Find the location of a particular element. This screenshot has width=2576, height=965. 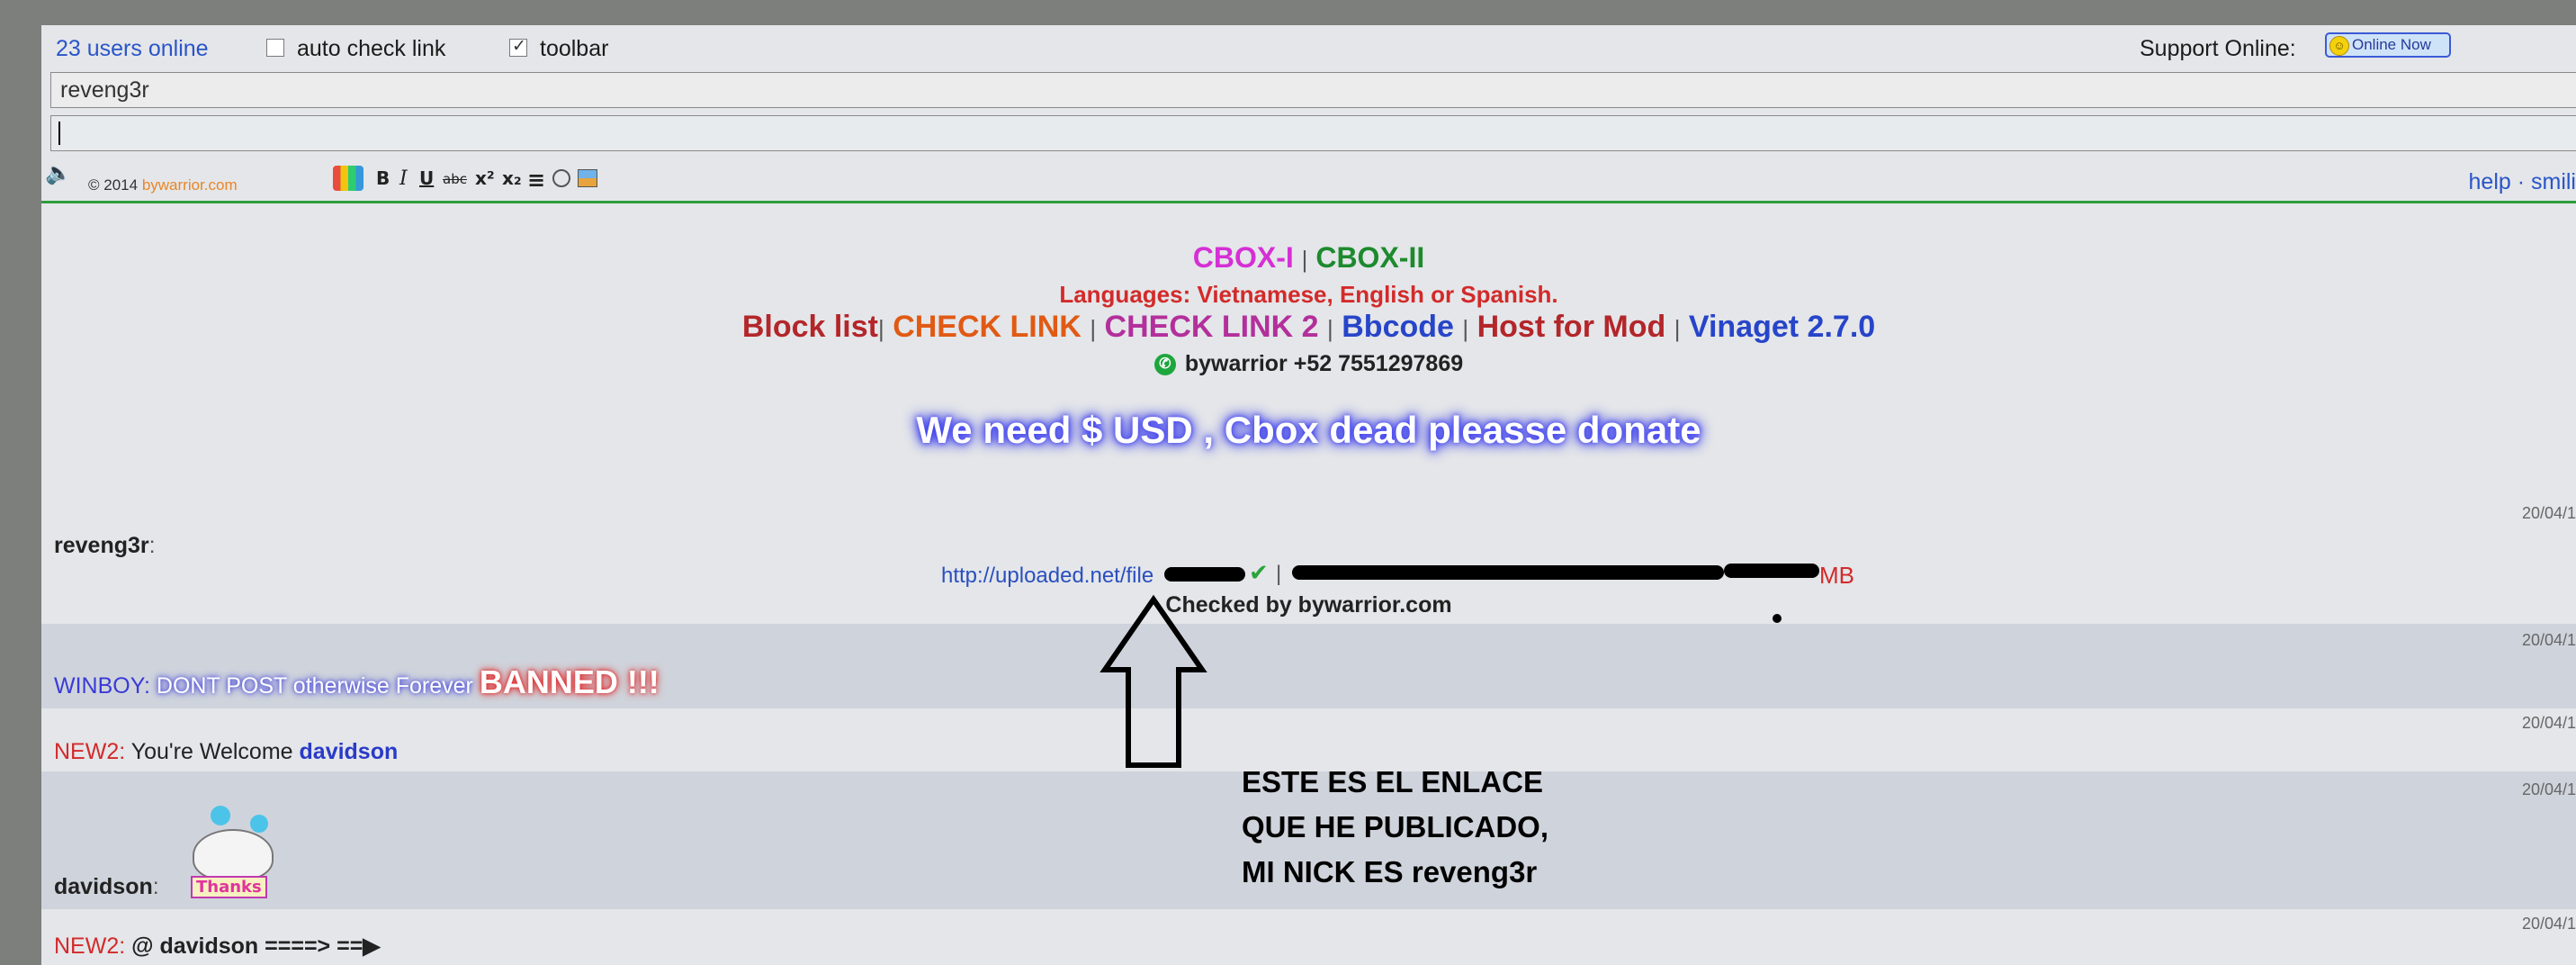

whatsapp-contact: ✆ bywarrior +52 7551297869 is located at coordinates (1309, 364).